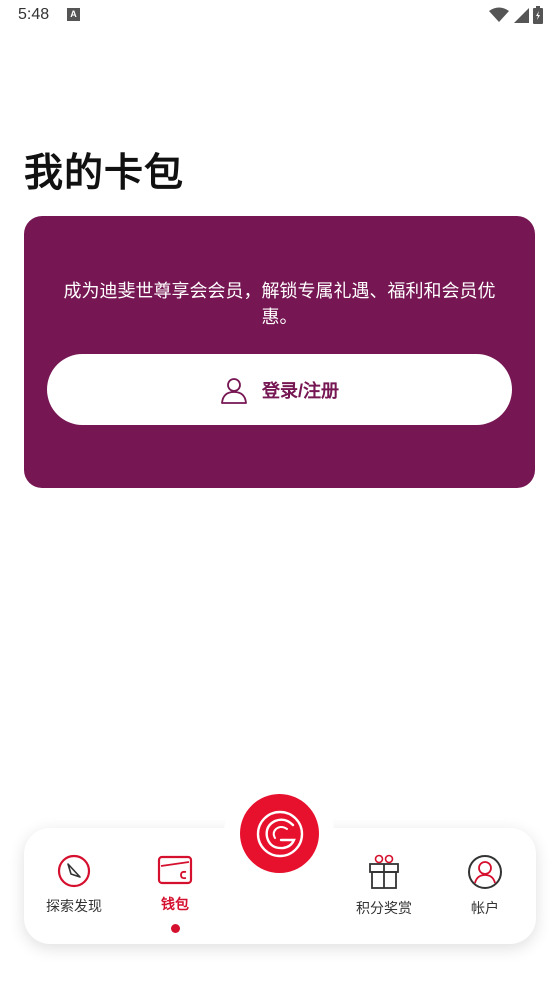  What do you see at coordinates (521, 15) in the screenshot?
I see `signal-icon` at bounding box center [521, 15].